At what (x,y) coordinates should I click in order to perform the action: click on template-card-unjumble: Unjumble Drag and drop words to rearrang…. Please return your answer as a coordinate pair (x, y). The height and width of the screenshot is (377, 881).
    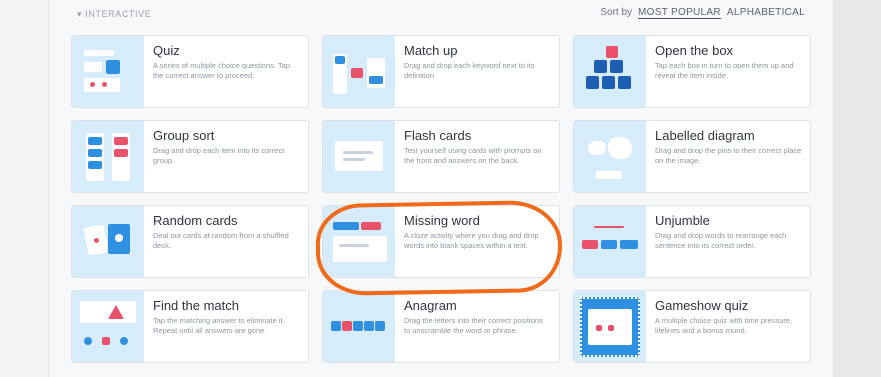
    Looking at the image, I should click on (692, 241).